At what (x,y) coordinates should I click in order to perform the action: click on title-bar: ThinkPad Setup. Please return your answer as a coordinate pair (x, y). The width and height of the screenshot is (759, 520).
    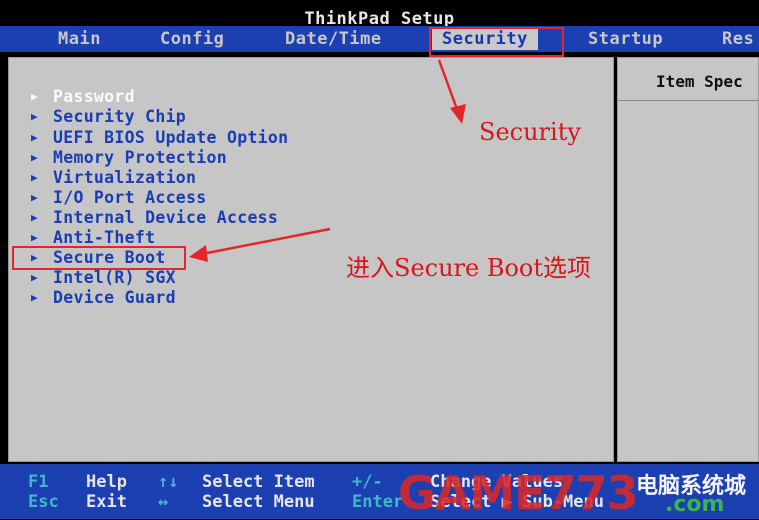
    Looking at the image, I should click on (379, 14).